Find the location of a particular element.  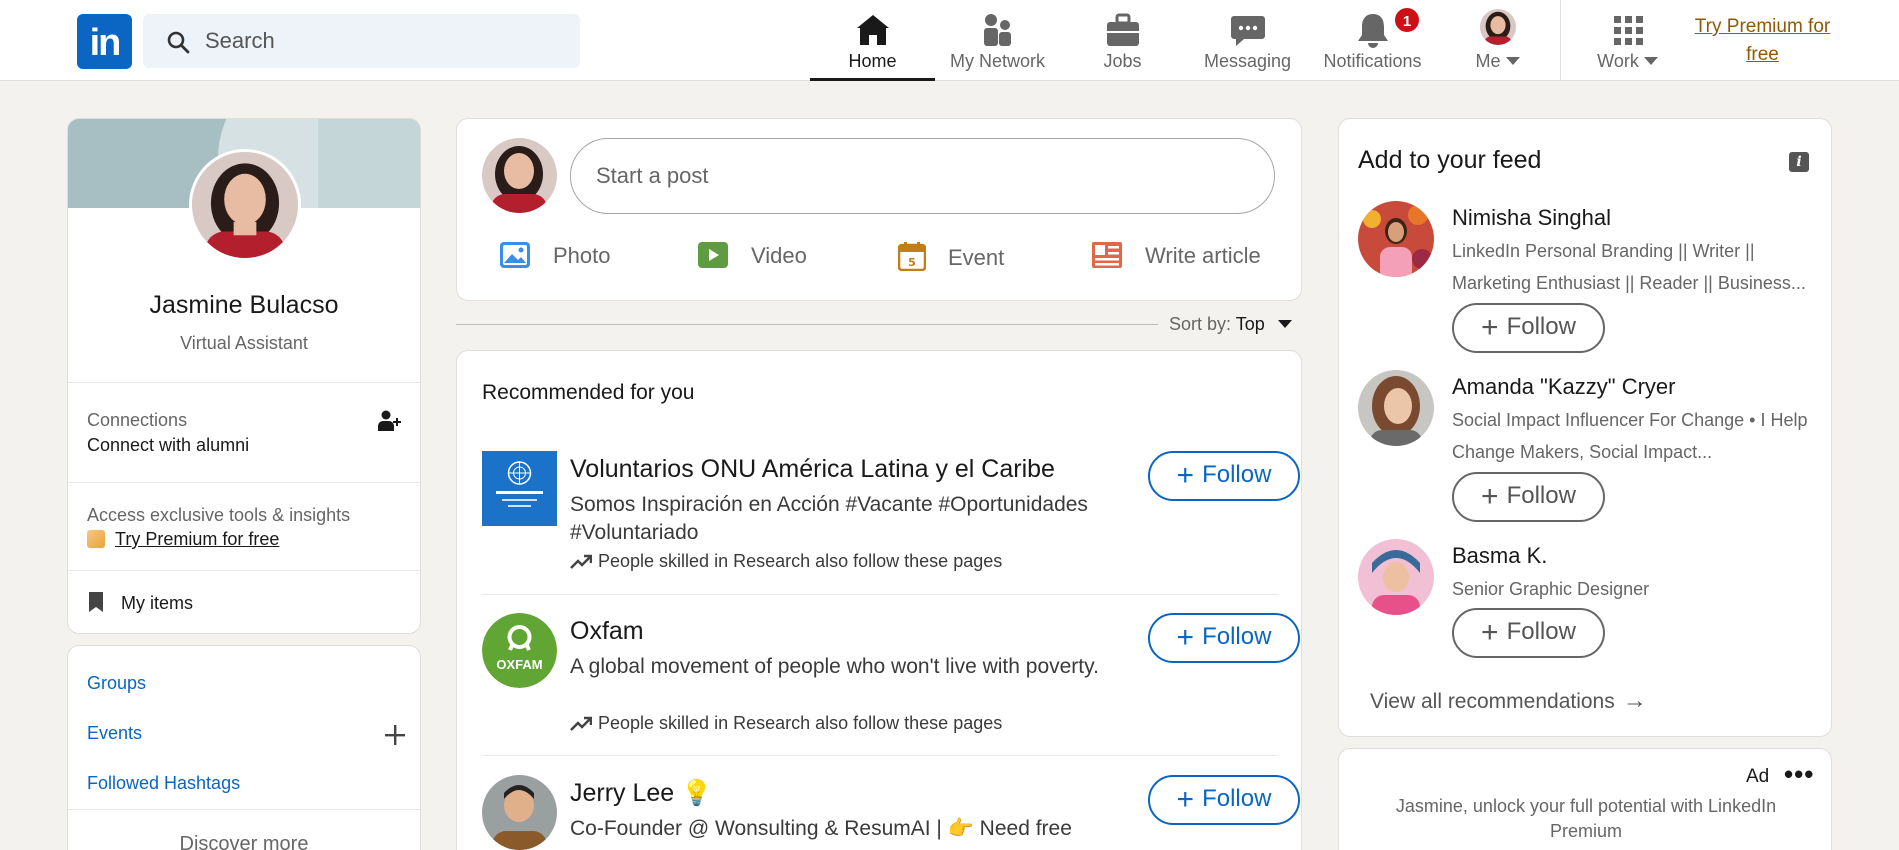

oxfam-logo: OXFAM is located at coordinates (519, 650).